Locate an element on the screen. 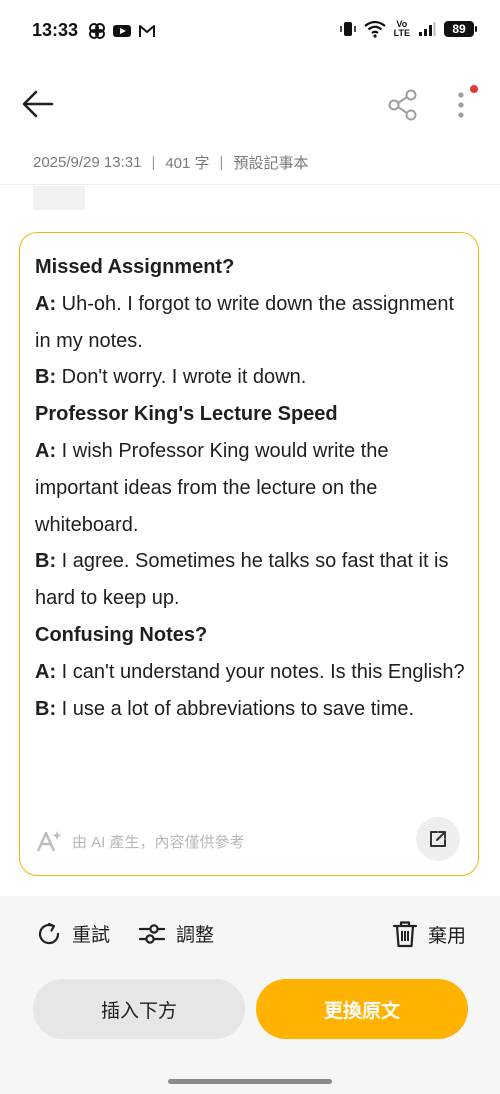 Image resolution: width=500 pixels, height=1094 pixels. pinwheel-icon is located at coordinates (97, 31).